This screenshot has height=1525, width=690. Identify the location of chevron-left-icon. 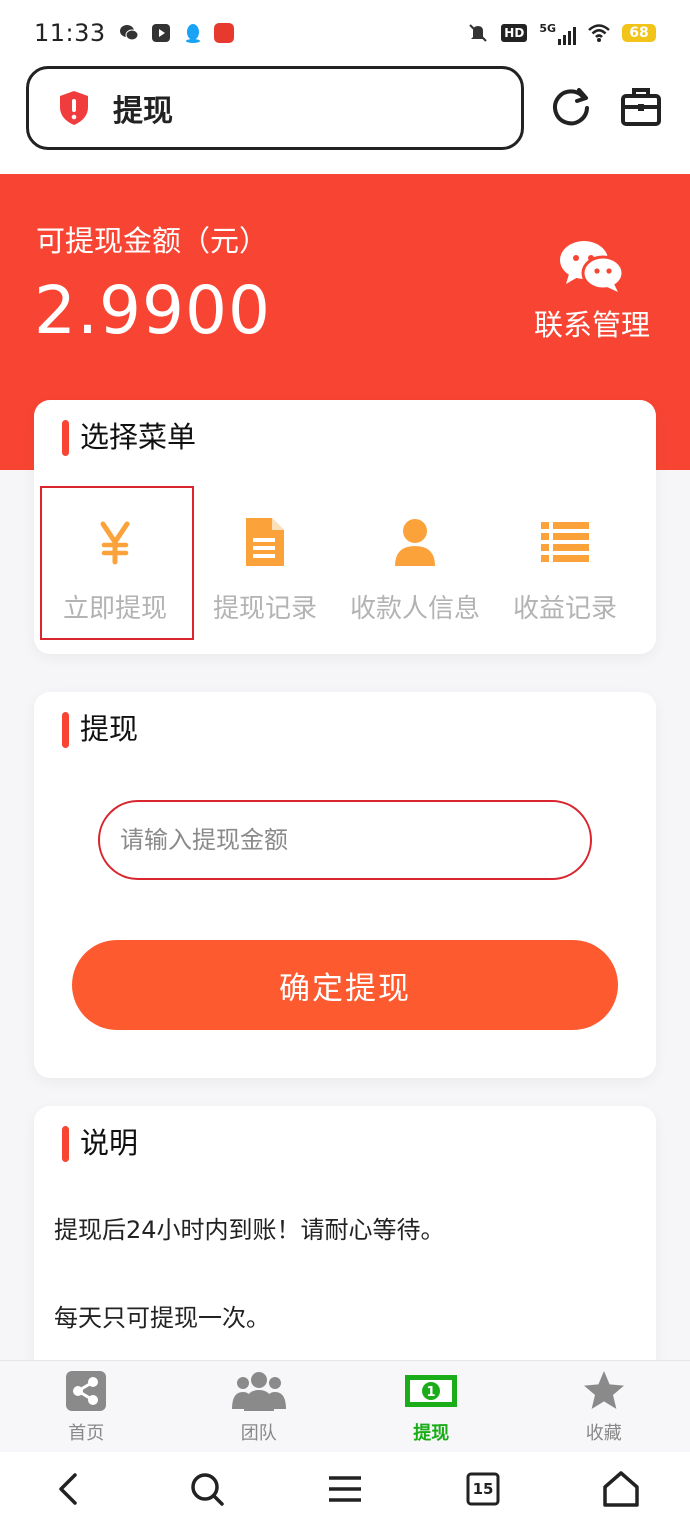
(68, 1488).